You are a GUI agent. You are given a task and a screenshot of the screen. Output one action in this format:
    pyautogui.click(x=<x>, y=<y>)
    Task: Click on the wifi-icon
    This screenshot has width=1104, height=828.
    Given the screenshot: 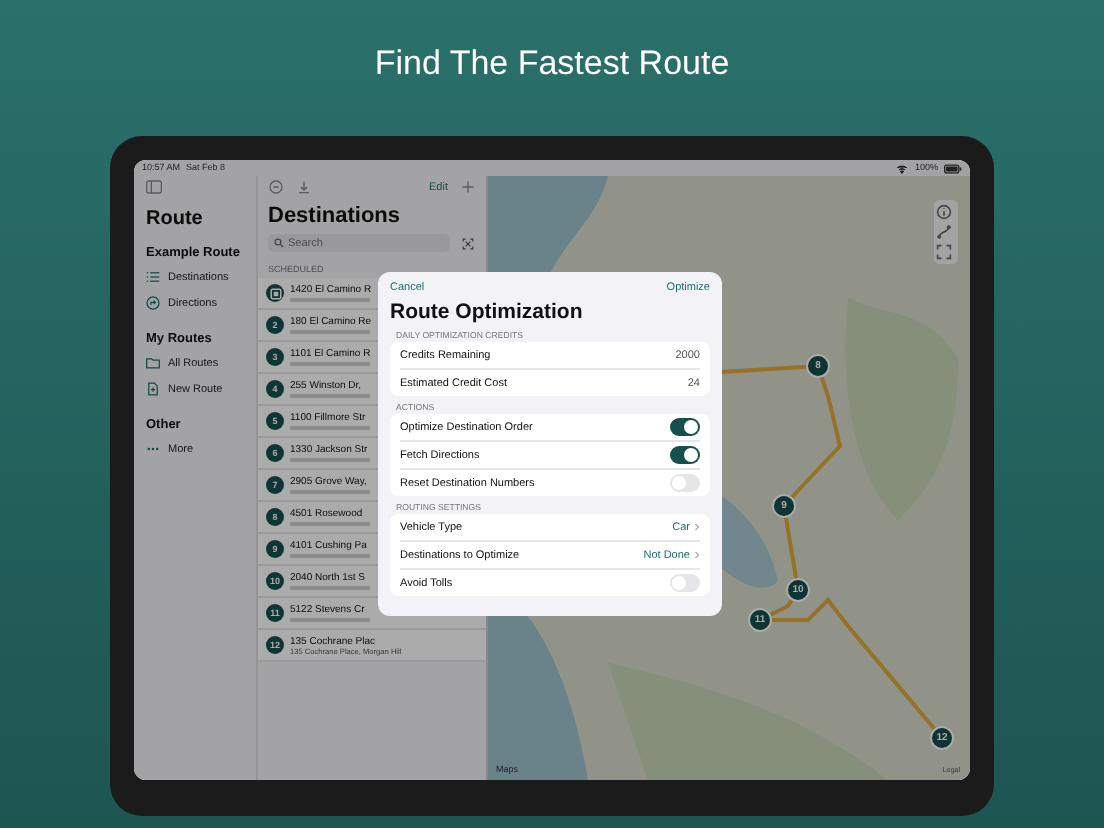 What is the action you would take?
    pyautogui.click(x=902, y=168)
    